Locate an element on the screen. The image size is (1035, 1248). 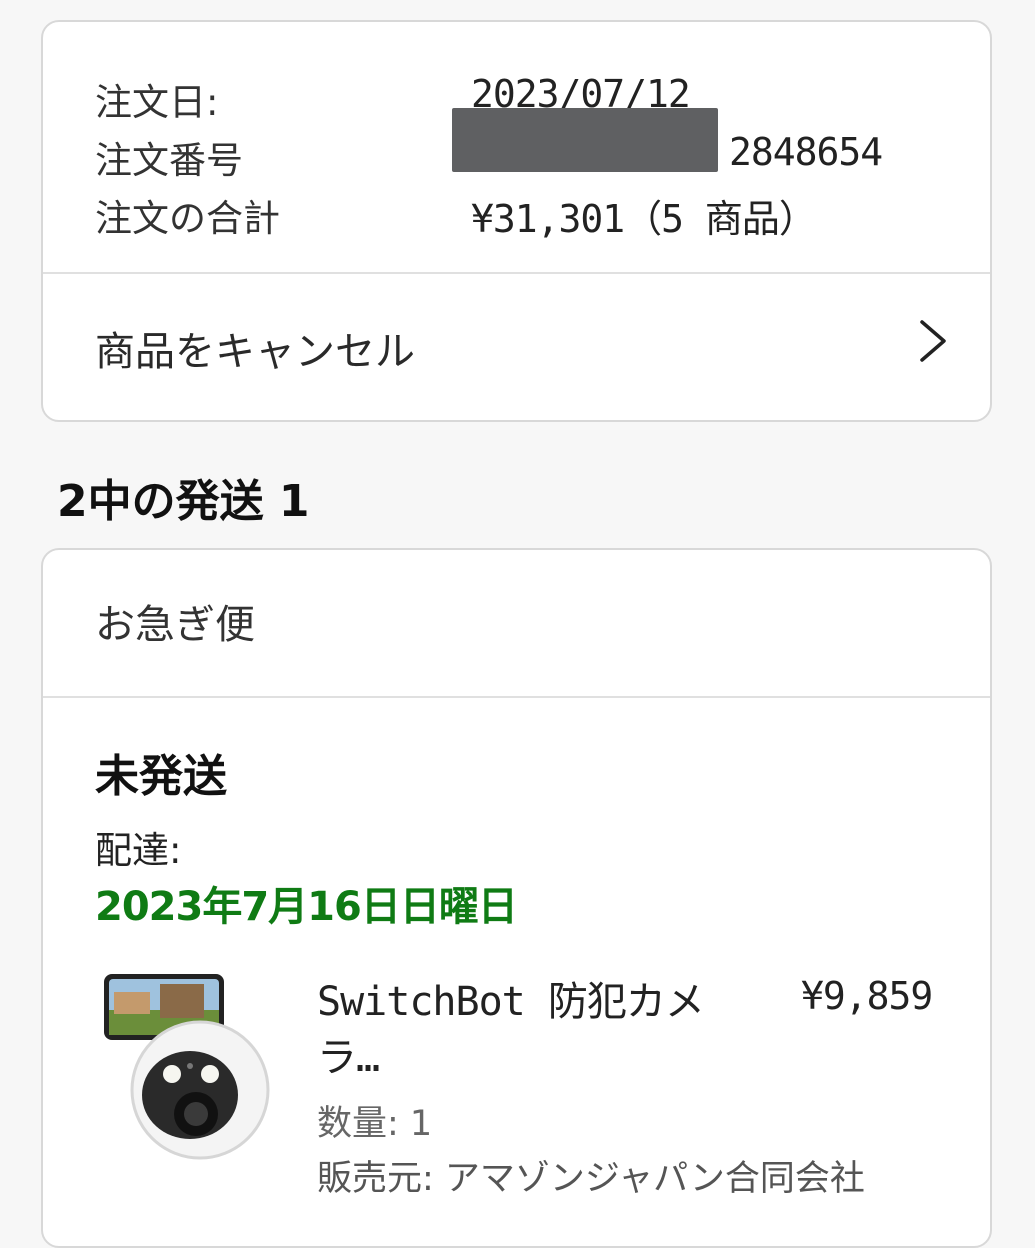
security-camera-product-image is located at coordinates (188, 1070).